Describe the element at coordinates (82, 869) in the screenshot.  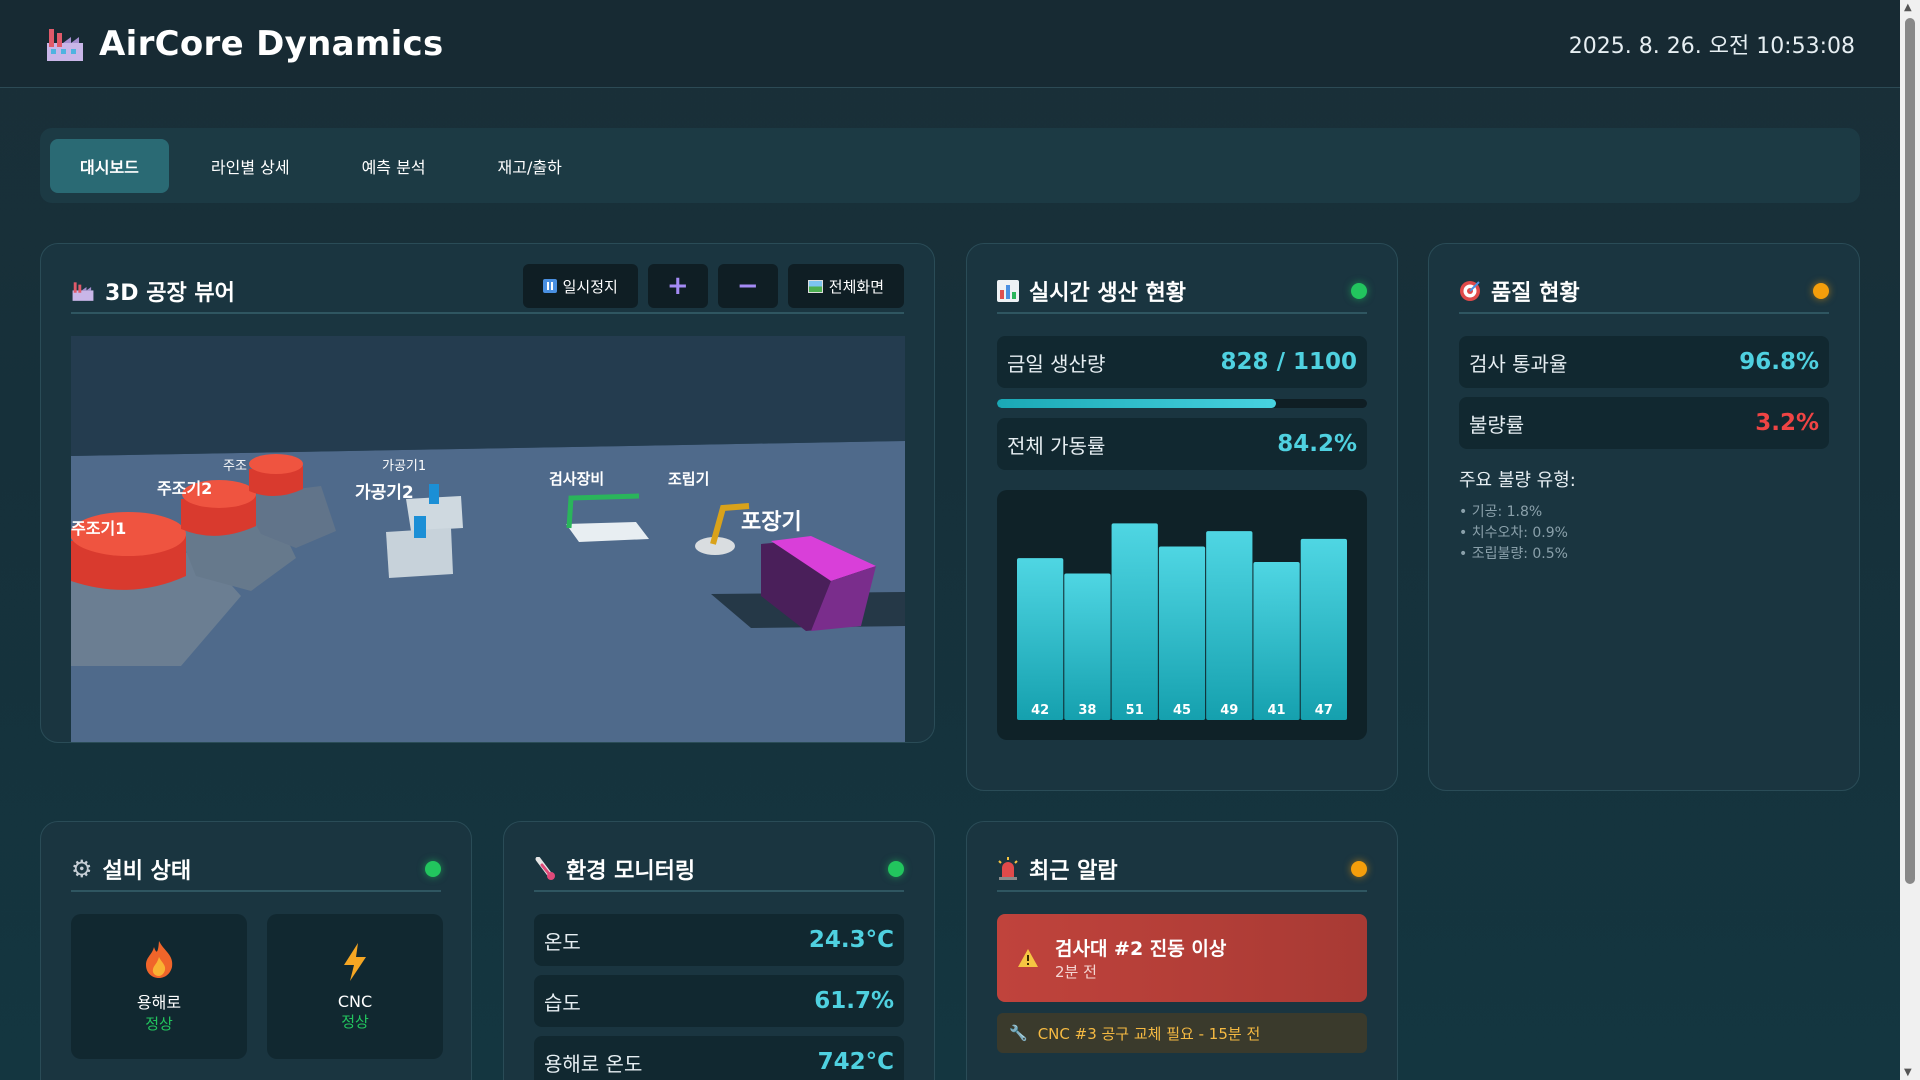
I see `gear-icon: ⚙` at that location.